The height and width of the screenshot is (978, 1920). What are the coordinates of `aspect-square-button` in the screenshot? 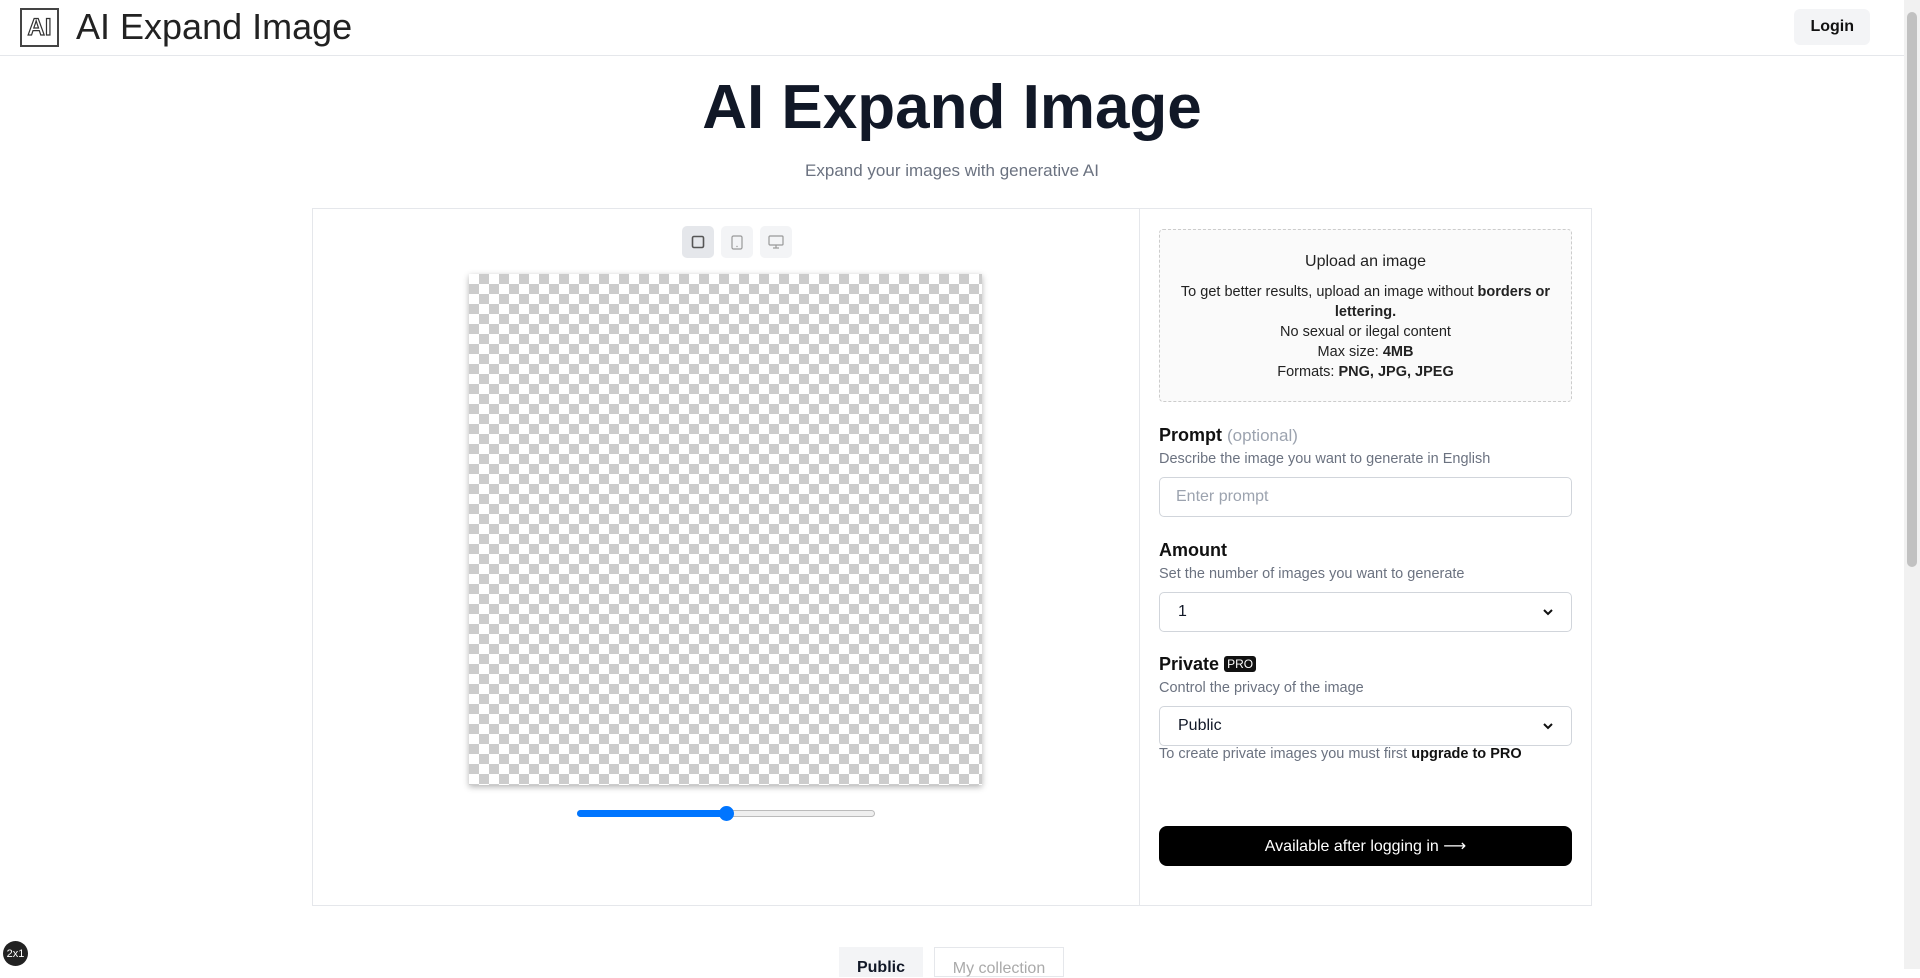 It's located at (698, 242).